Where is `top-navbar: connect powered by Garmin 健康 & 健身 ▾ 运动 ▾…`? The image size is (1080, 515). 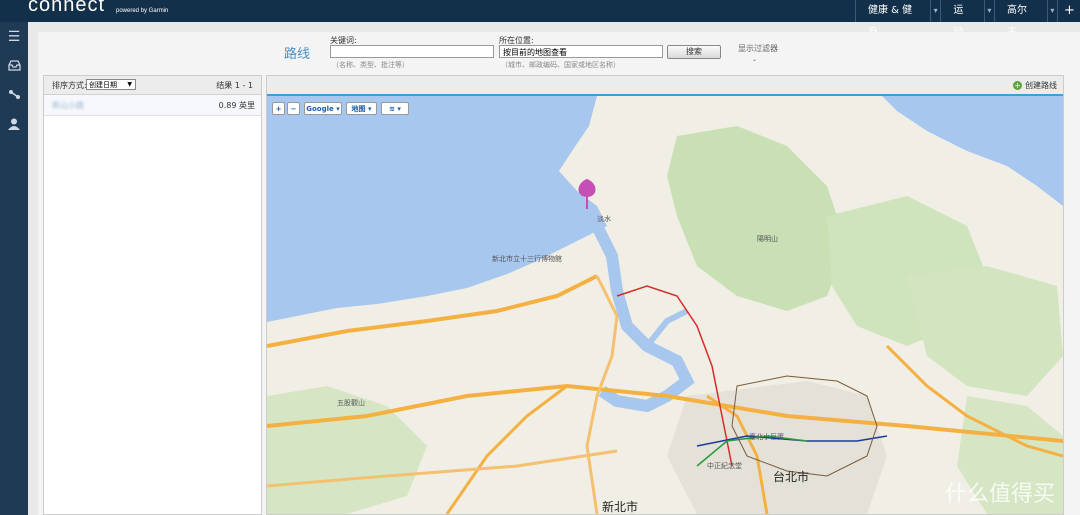
top-navbar: connect powered by Garmin 健康 & 健身 ▾ 运动 ▾… is located at coordinates (540, 19).